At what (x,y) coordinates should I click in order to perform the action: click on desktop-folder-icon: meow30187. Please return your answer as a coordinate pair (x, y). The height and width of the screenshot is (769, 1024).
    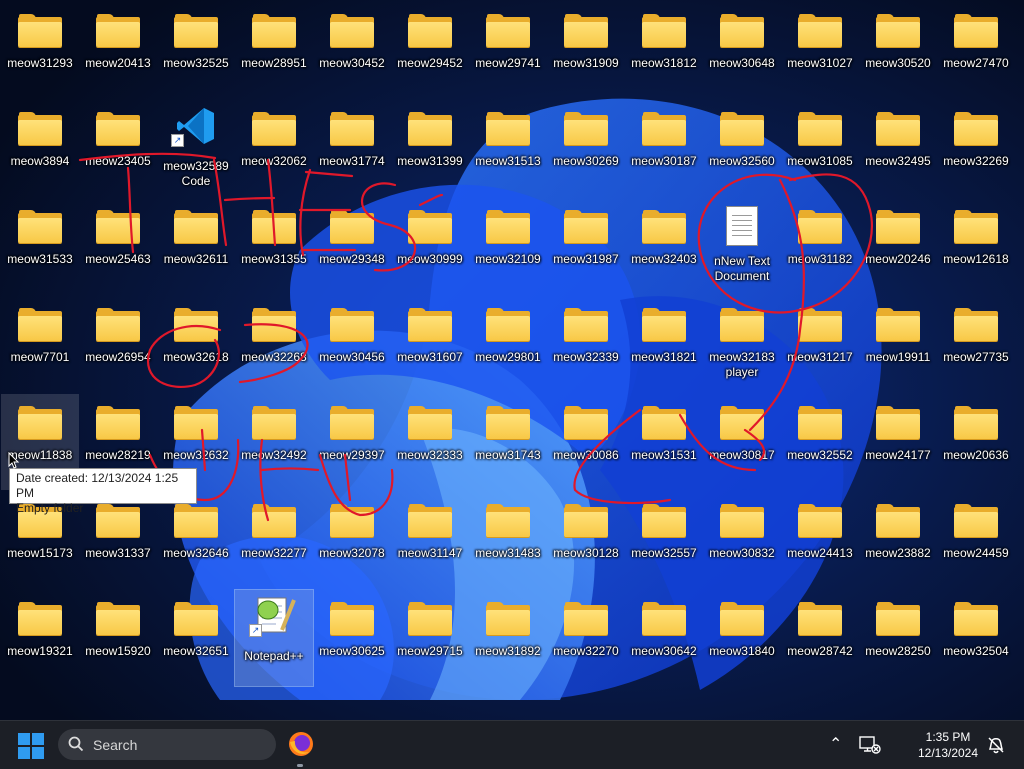
    Looking at the image, I should click on (664, 148).